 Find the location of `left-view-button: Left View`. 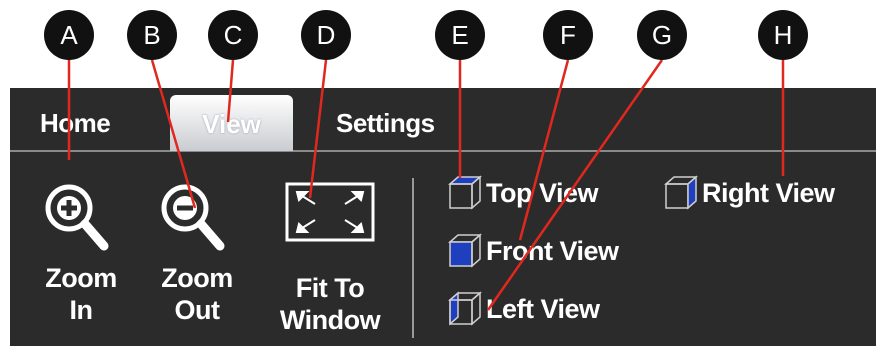

left-view-button: Left View is located at coordinates (523, 309).